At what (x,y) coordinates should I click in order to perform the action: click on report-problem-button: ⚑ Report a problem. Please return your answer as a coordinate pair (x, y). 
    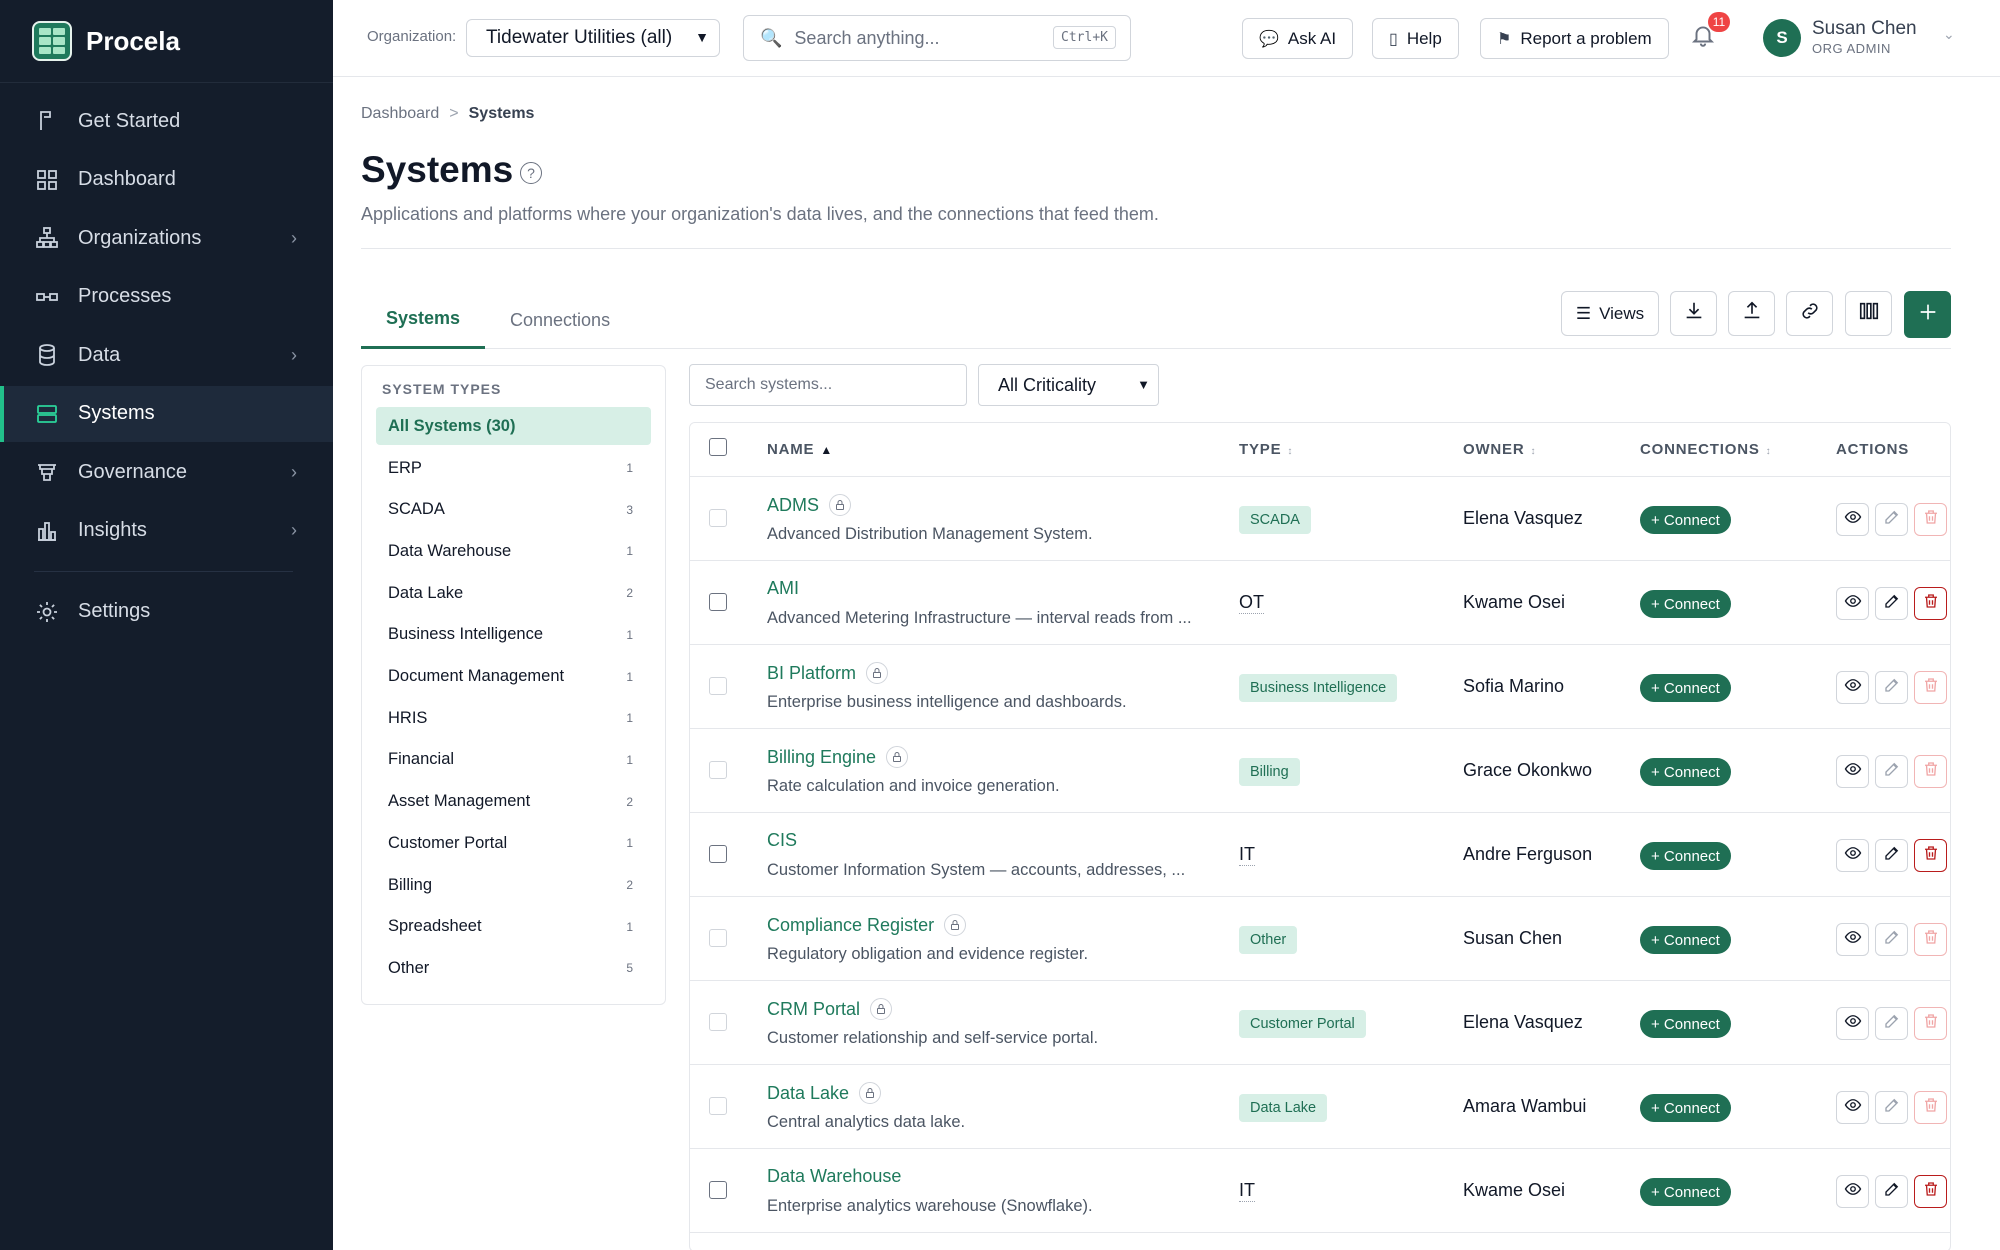
    Looking at the image, I should click on (1574, 38).